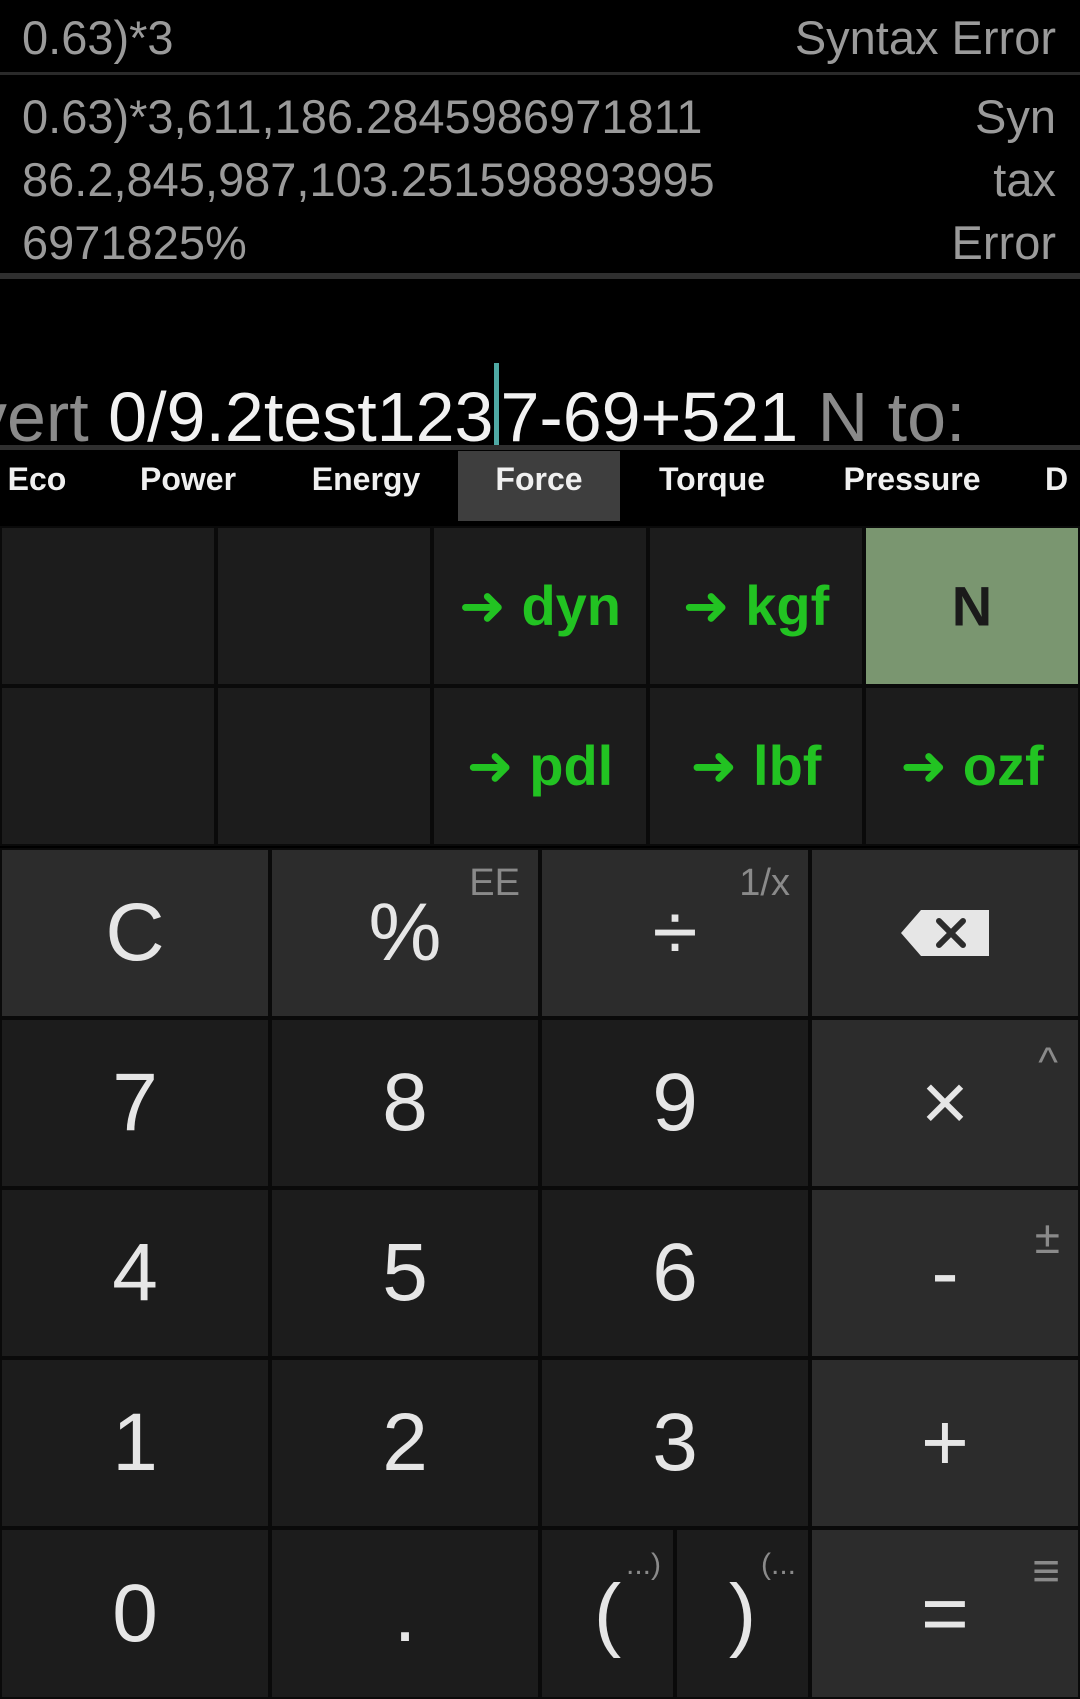 The width and height of the screenshot is (1080, 1699). What do you see at coordinates (497, 404) in the screenshot?
I see `text-cursor` at bounding box center [497, 404].